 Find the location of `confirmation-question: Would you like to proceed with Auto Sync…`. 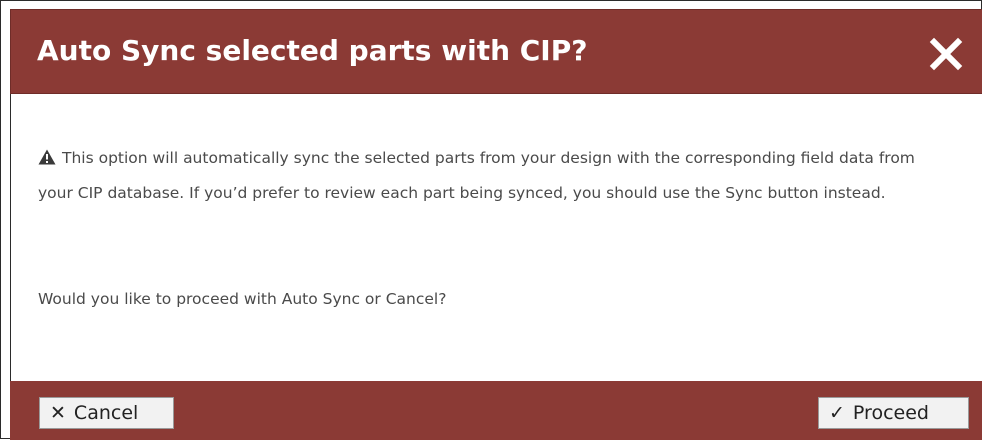

confirmation-question: Would you like to proceed with Auto Sync… is located at coordinates (242, 299).